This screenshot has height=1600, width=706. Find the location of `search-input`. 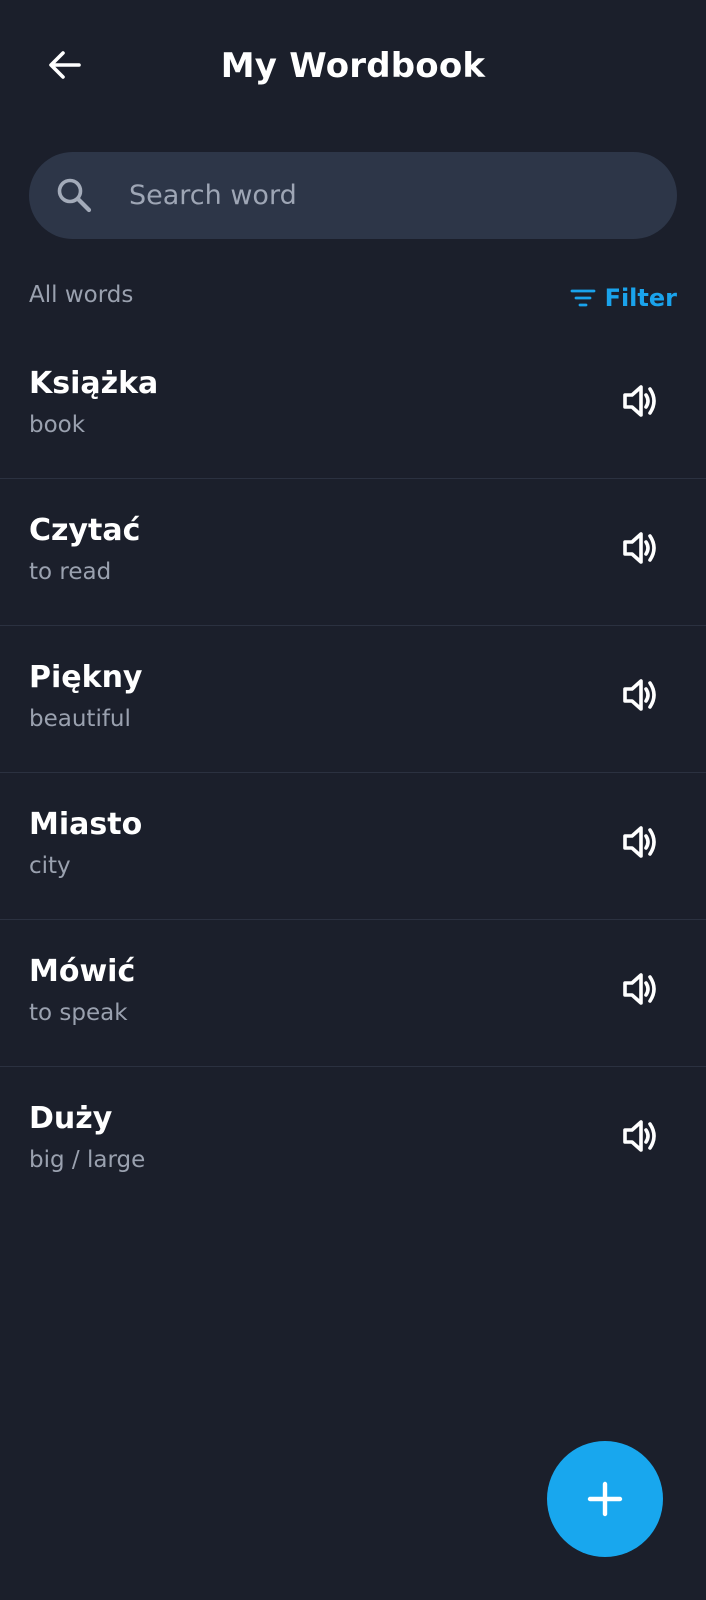

search-input is located at coordinates (389, 195).